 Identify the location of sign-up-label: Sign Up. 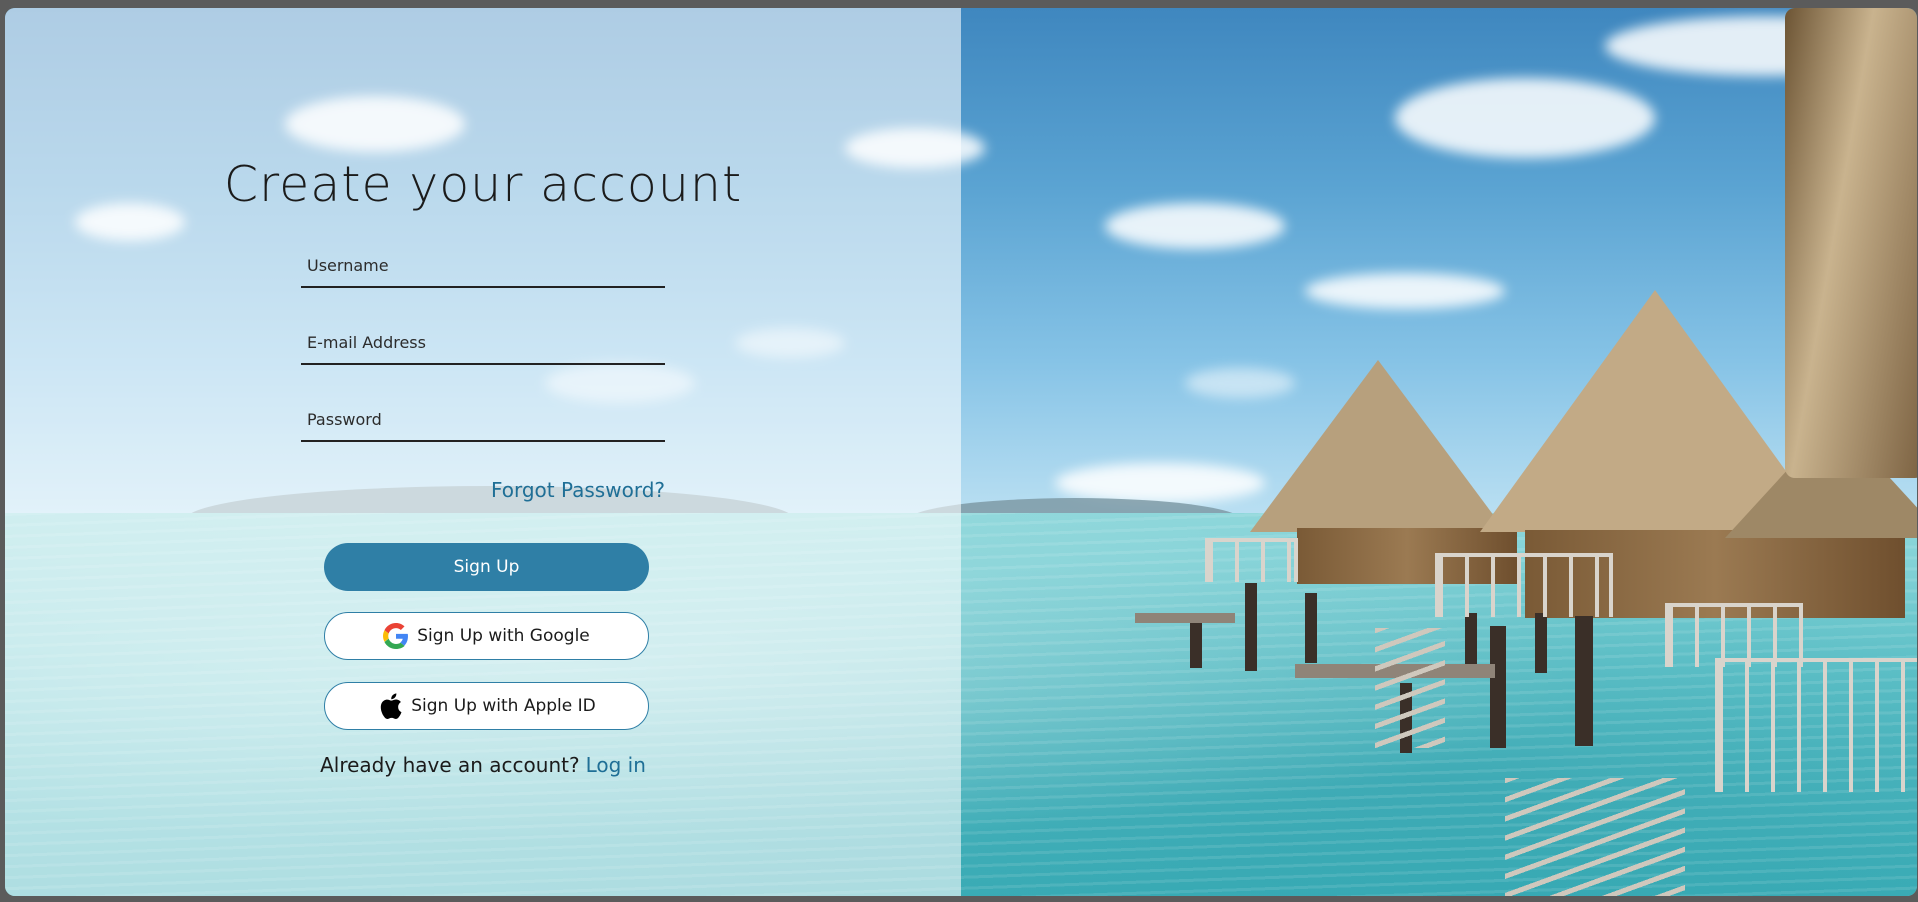
(486, 567).